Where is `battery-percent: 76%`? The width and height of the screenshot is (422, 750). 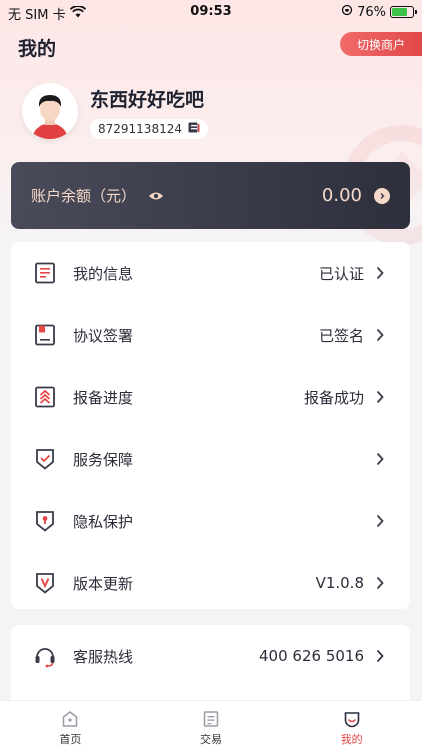
battery-percent: 76% is located at coordinates (371, 12).